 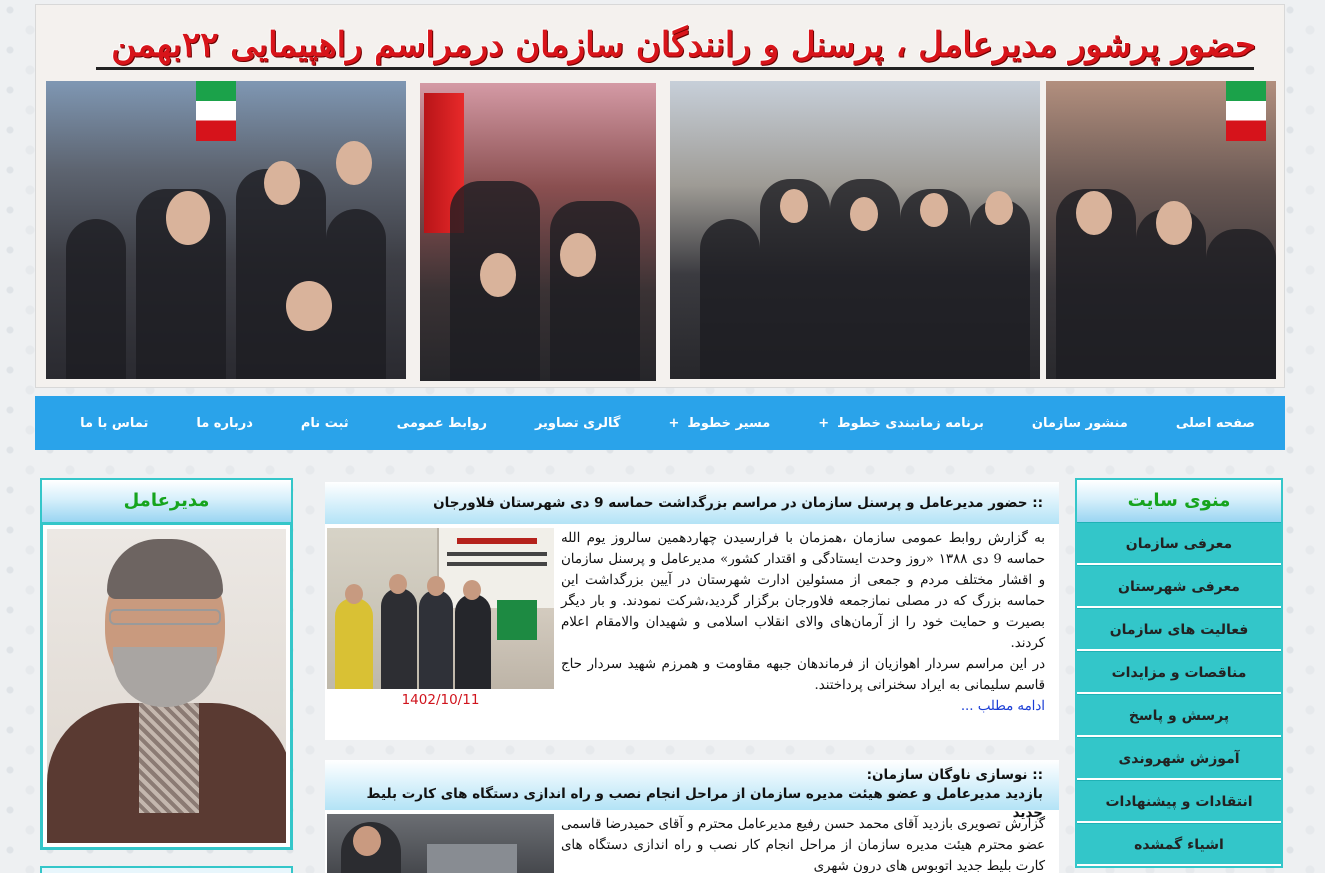 I want to click on menu-item-activities: فعالیت های سازمان, so click(x=1179, y=629).